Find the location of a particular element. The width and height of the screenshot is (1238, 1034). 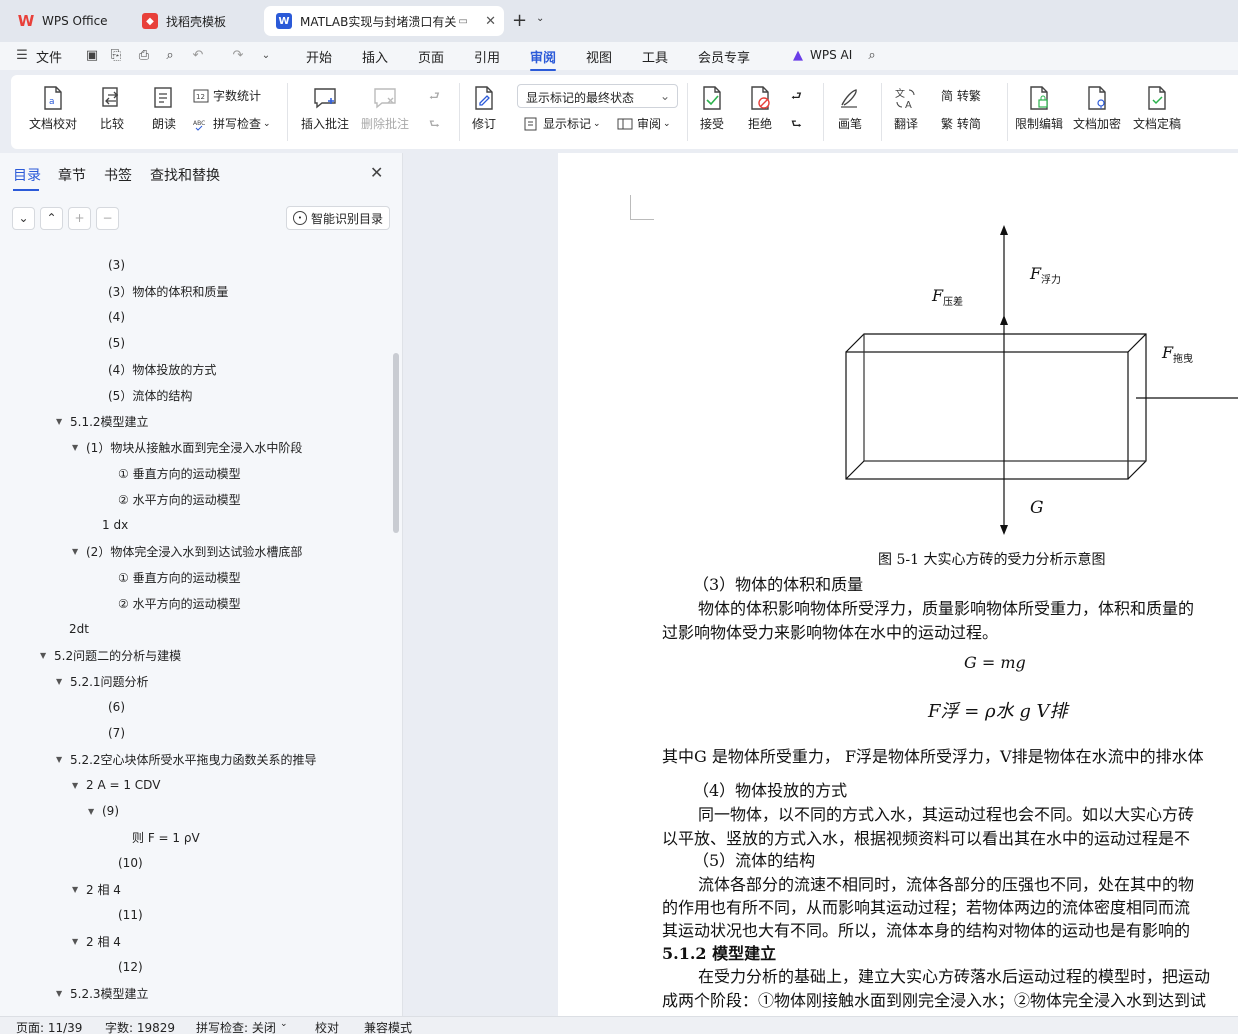

undo-icon: ↶ is located at coordinates (198, 56).